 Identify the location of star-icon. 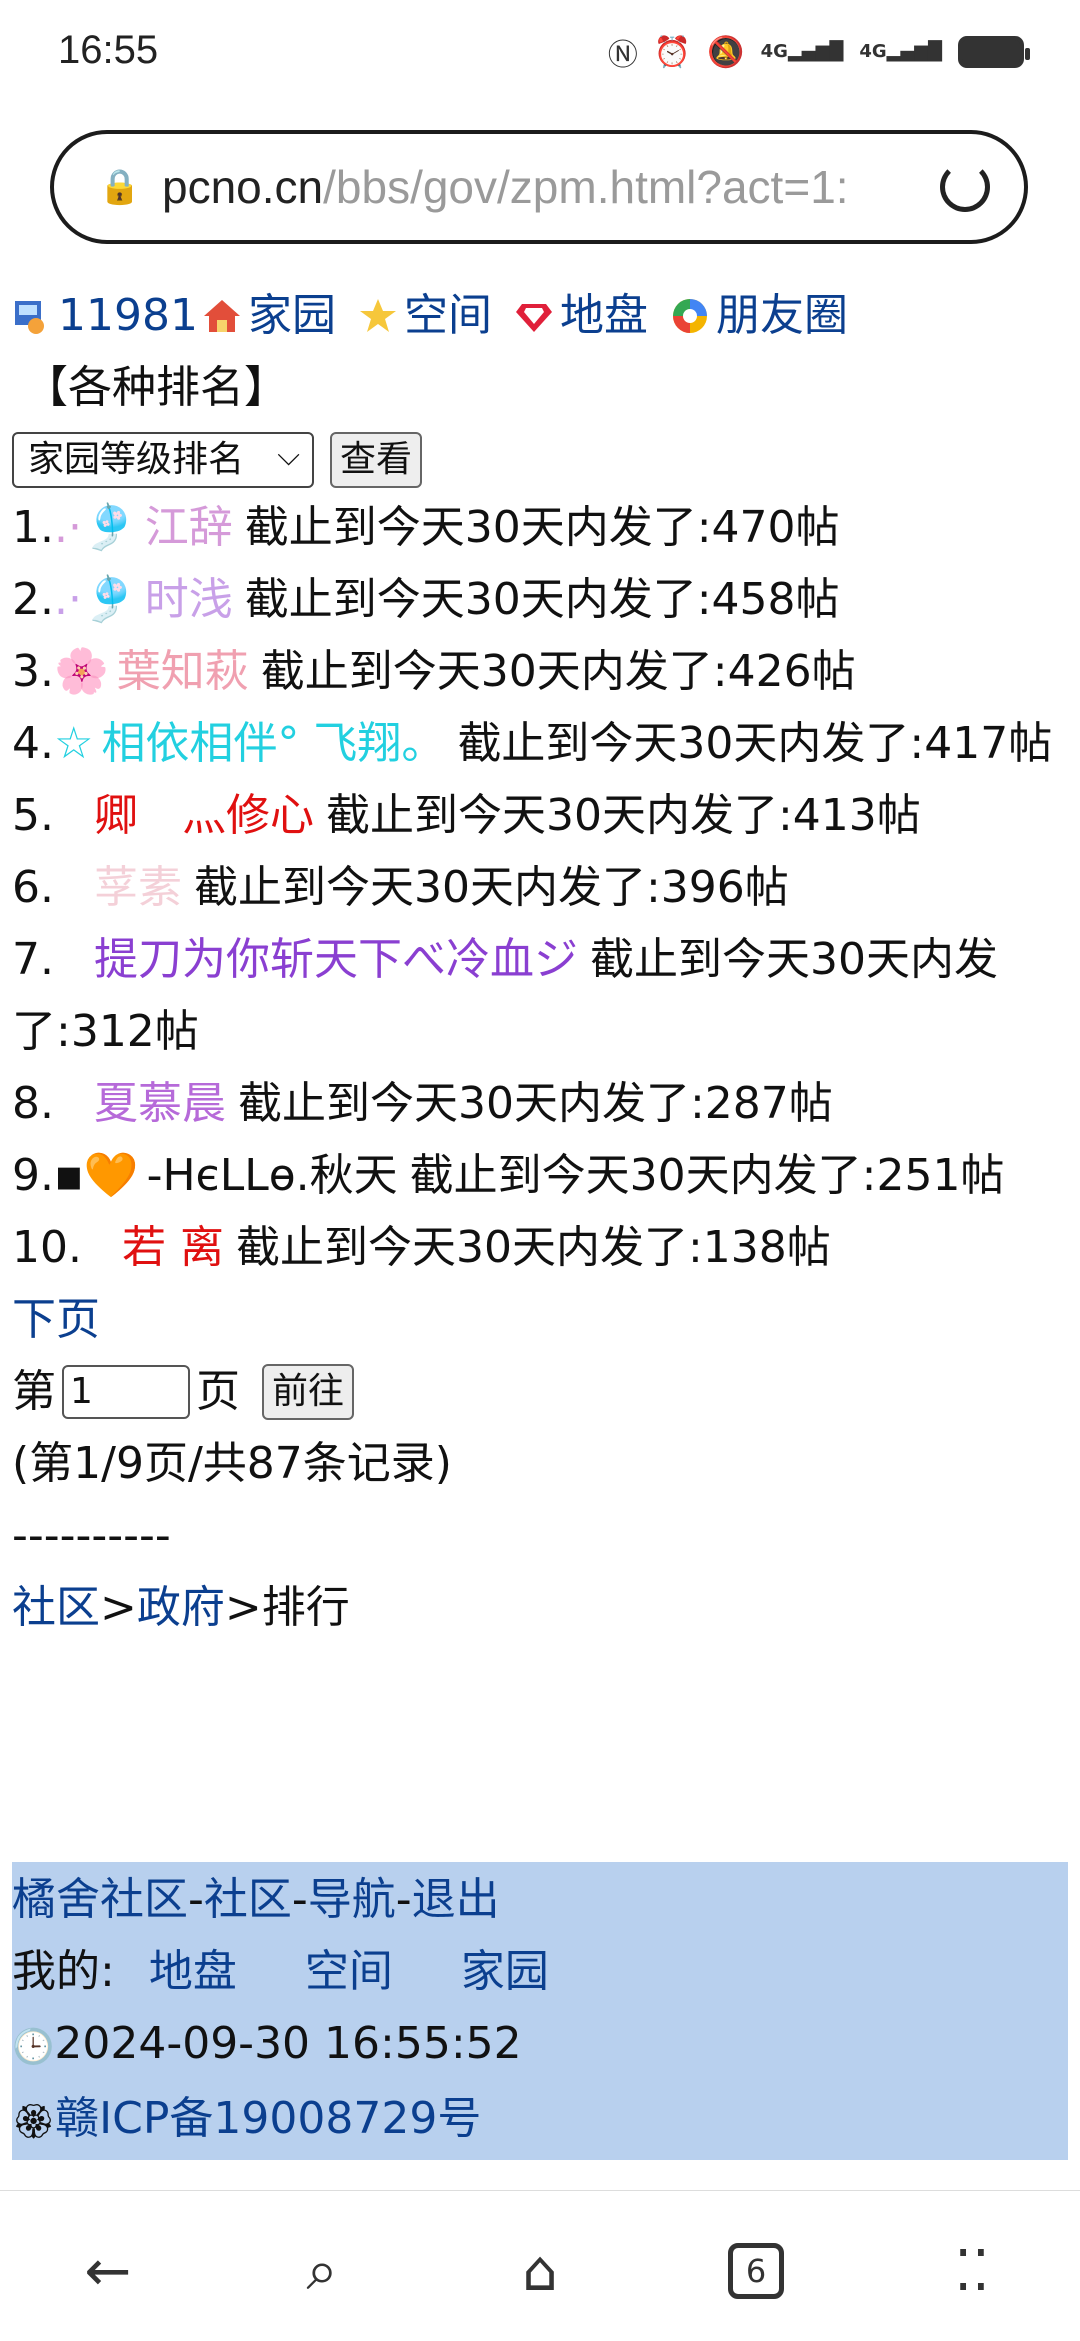
(377, 315).